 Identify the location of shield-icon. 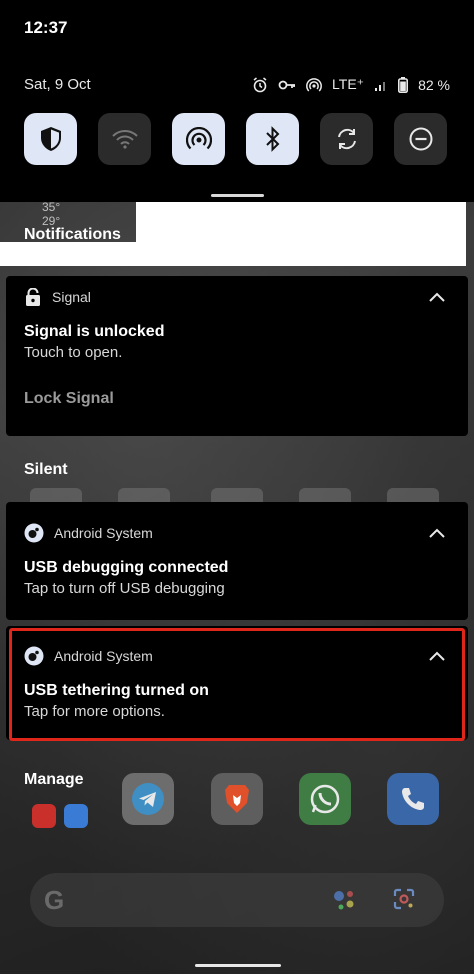
(50, 139).